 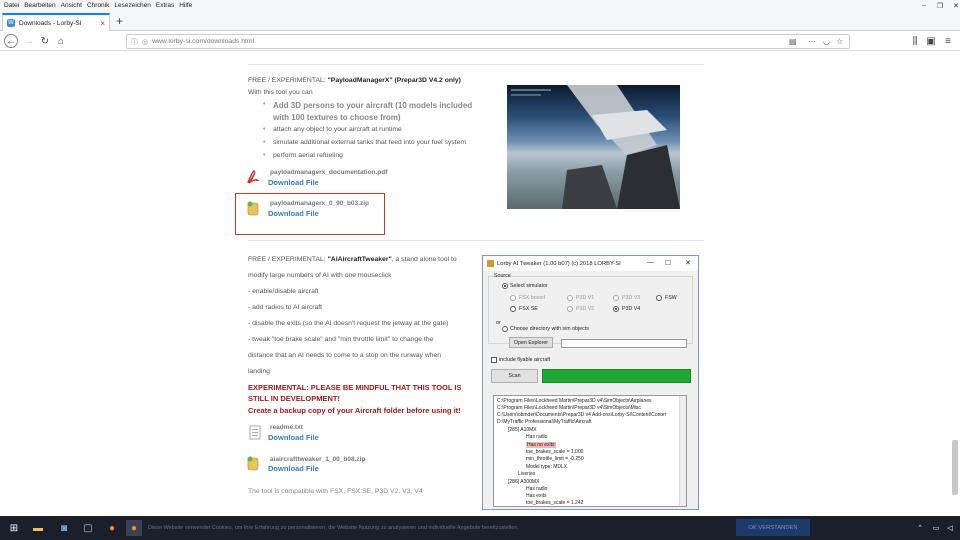 What do you see at coordinates (38, 528) in the screenshot?
I see `file-explorer-icon: ▬` at bounding box center [38, 528].